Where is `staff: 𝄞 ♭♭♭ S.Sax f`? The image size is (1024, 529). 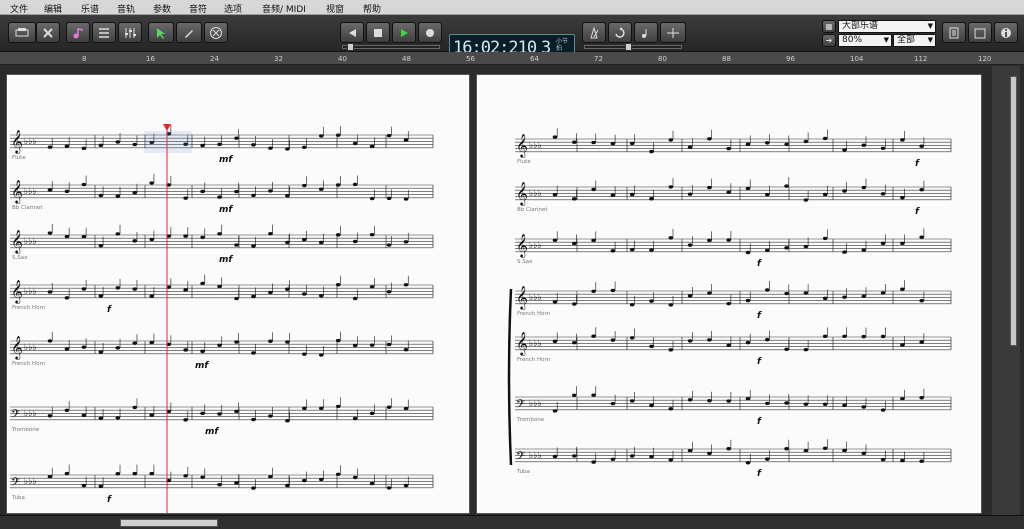
staff: 𝄞 ♭♭♭ S.Sax f is located at coordinates (733, 248).